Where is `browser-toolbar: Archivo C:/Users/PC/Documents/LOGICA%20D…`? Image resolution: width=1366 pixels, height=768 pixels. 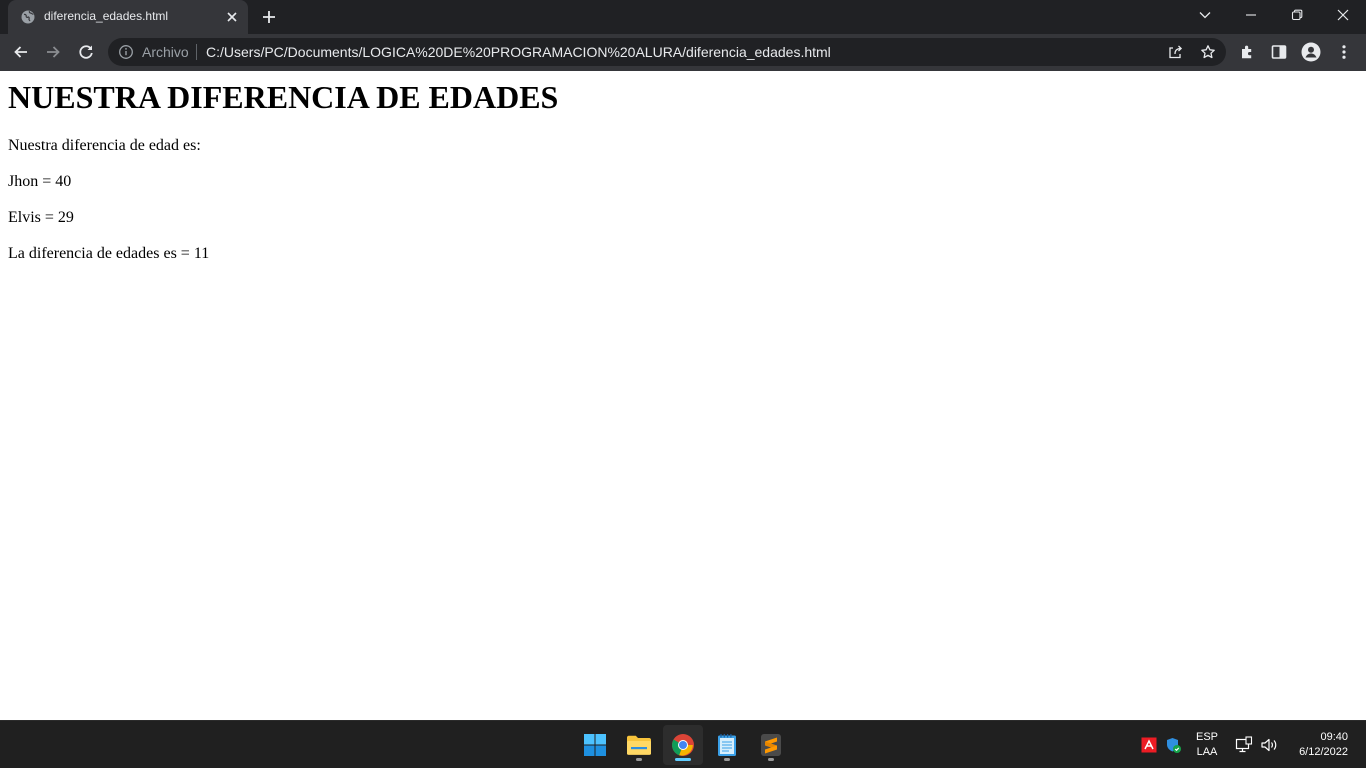 browser-toolbar: Archivo C:/Users/PC/Documents/LOGICA%20D… is located at coordinates (683, 52).